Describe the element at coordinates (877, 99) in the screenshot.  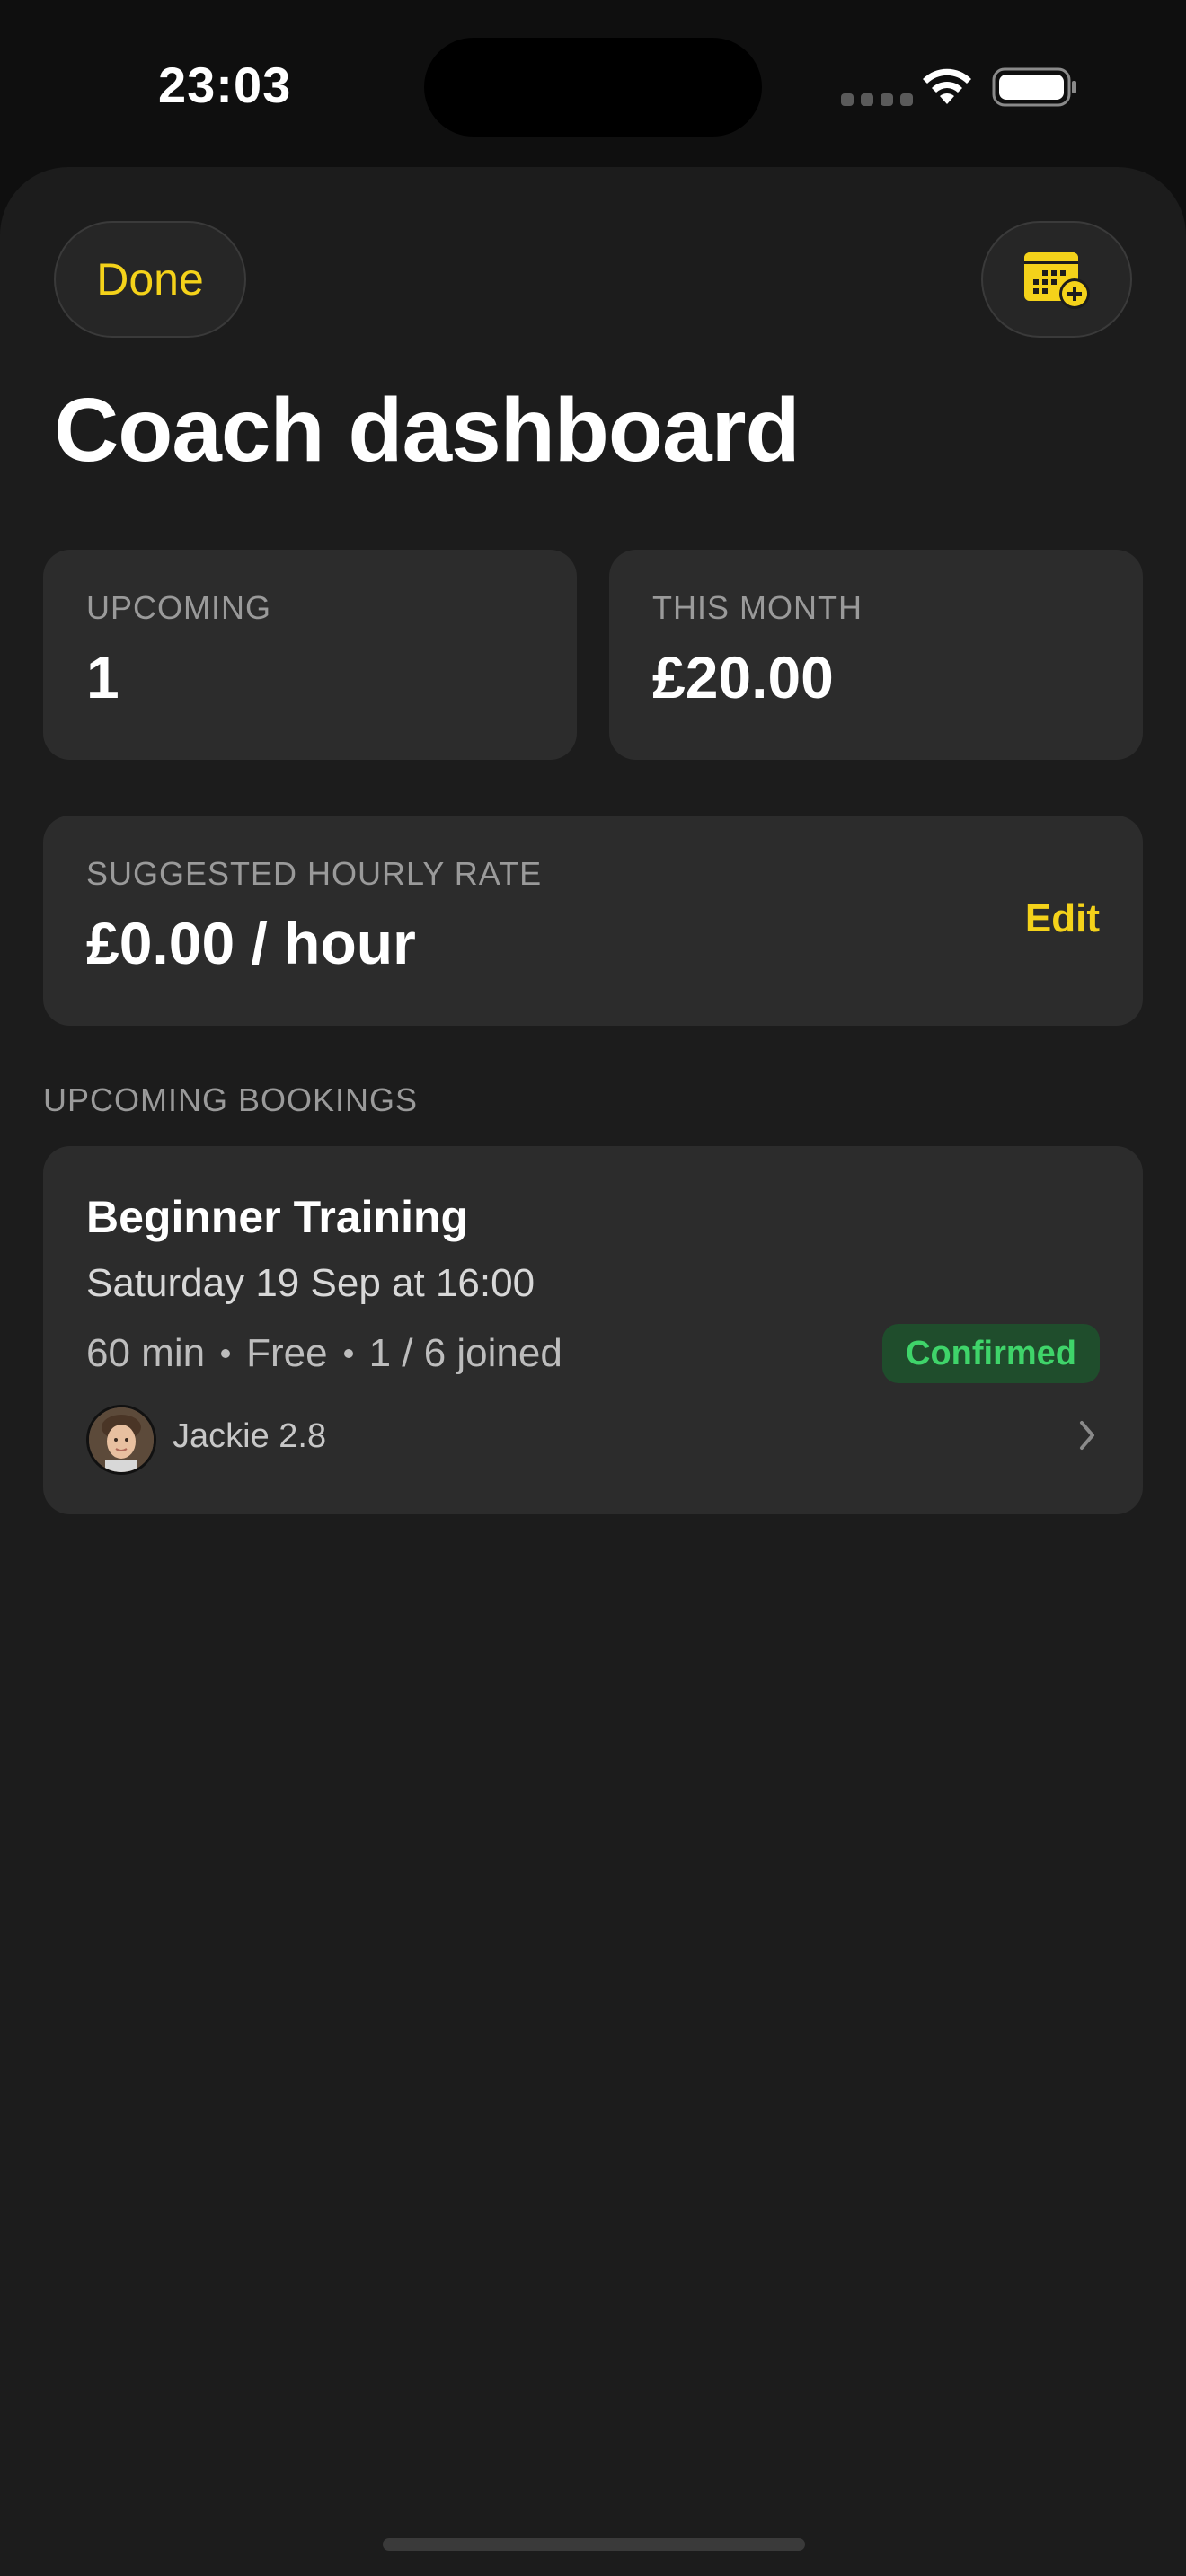
I see `cellular-signal-icon` at that location.